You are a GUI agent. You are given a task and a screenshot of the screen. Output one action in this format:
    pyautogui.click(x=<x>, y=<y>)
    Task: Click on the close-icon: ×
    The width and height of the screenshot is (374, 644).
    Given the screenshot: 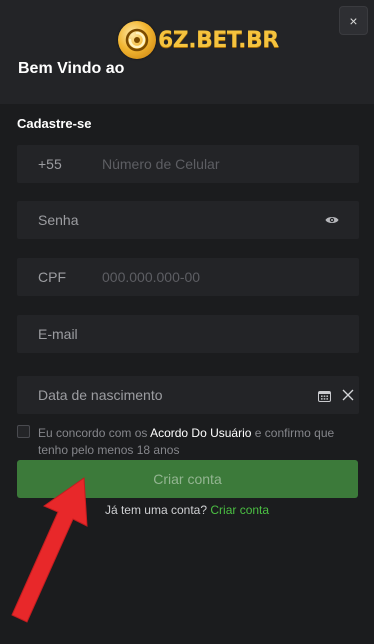 What is the action you would take?
    pyautogui.click(x=353, y=20)
    